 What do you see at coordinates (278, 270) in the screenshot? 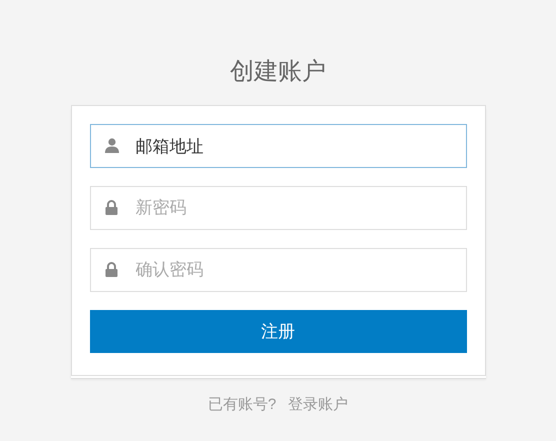
I see `input-field: 确认密码` at bounding box center [278, 270].